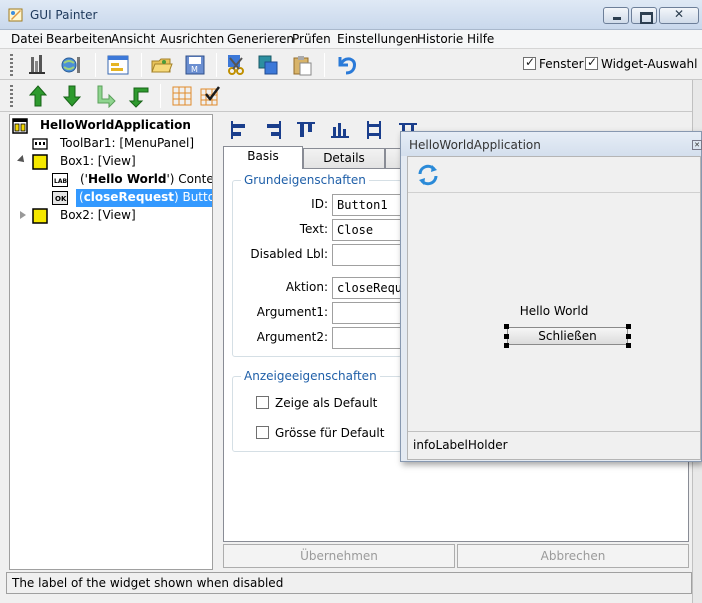 This screenshot has width=702, height=603. Describe the element at coordinates (194, 69) in the screenshot. I see `svg-text: M` at that location.